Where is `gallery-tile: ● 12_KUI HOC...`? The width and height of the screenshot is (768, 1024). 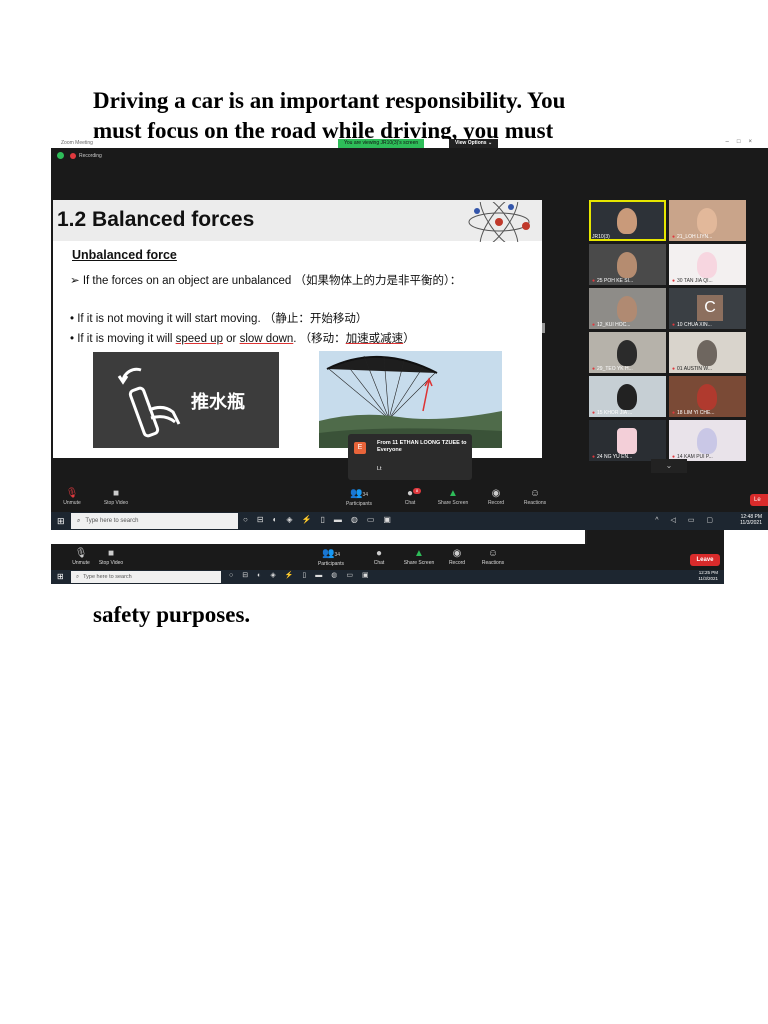
gallery-tile: ● 12_KUI HOC... is located at coordinates (627, 308).